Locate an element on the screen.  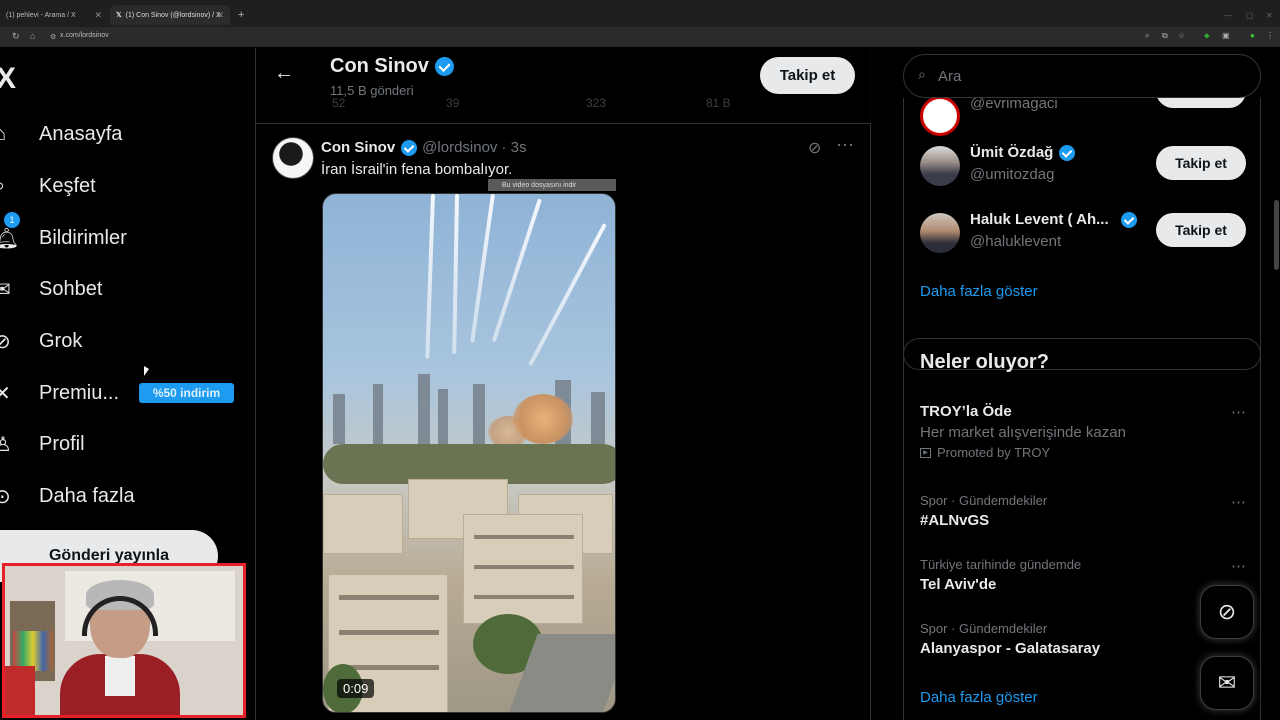
maximize-icon: ▢ is located at coordinates (1250, 15).